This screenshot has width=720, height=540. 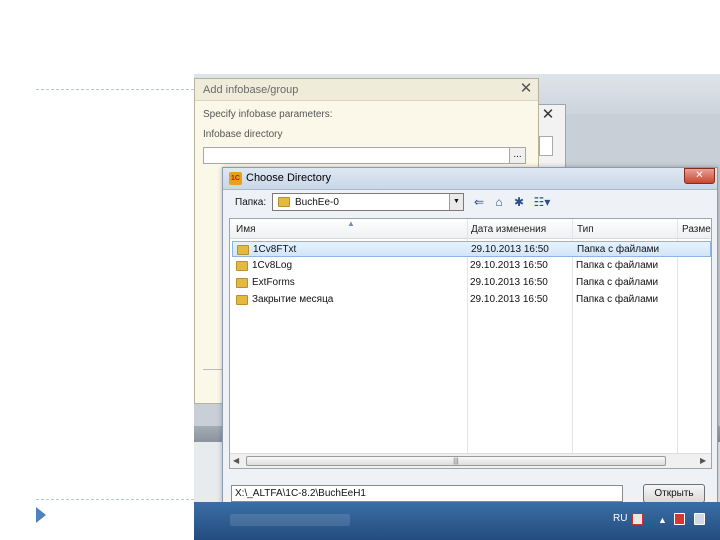 I want to click on flag-icon, so click(x=679, y=519).